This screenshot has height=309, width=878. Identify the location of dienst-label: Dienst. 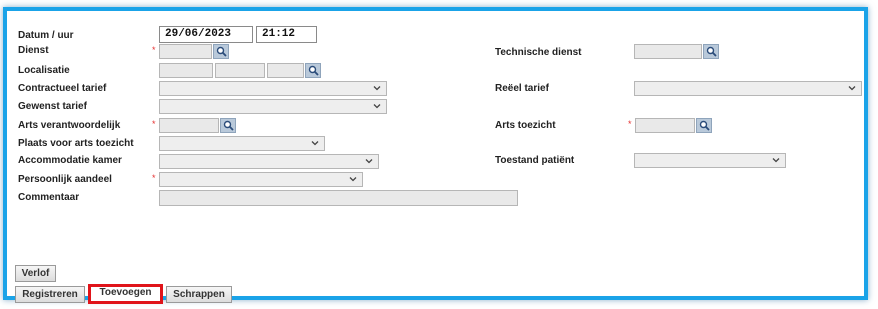
(33, 50).